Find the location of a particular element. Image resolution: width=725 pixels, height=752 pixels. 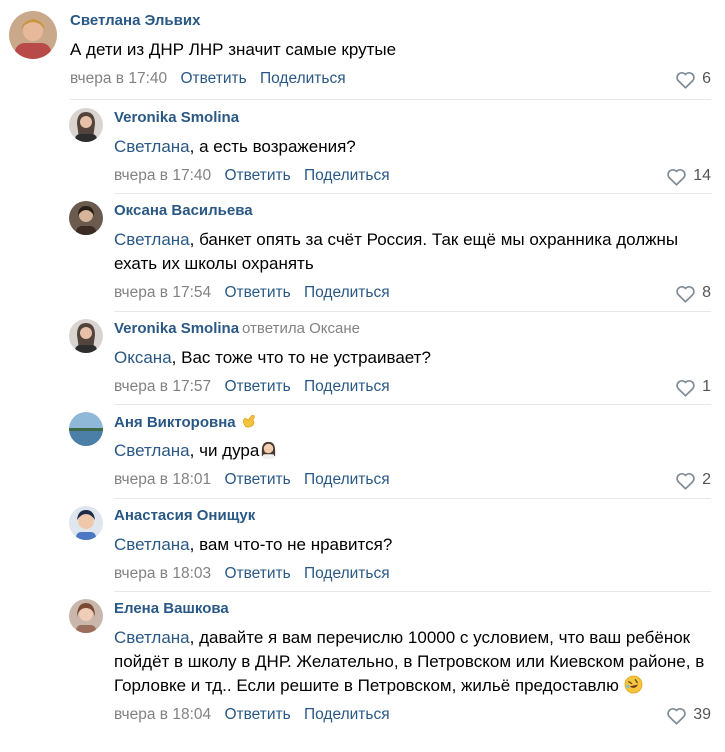

like-count: 39 is located at coordinates (702, 714).